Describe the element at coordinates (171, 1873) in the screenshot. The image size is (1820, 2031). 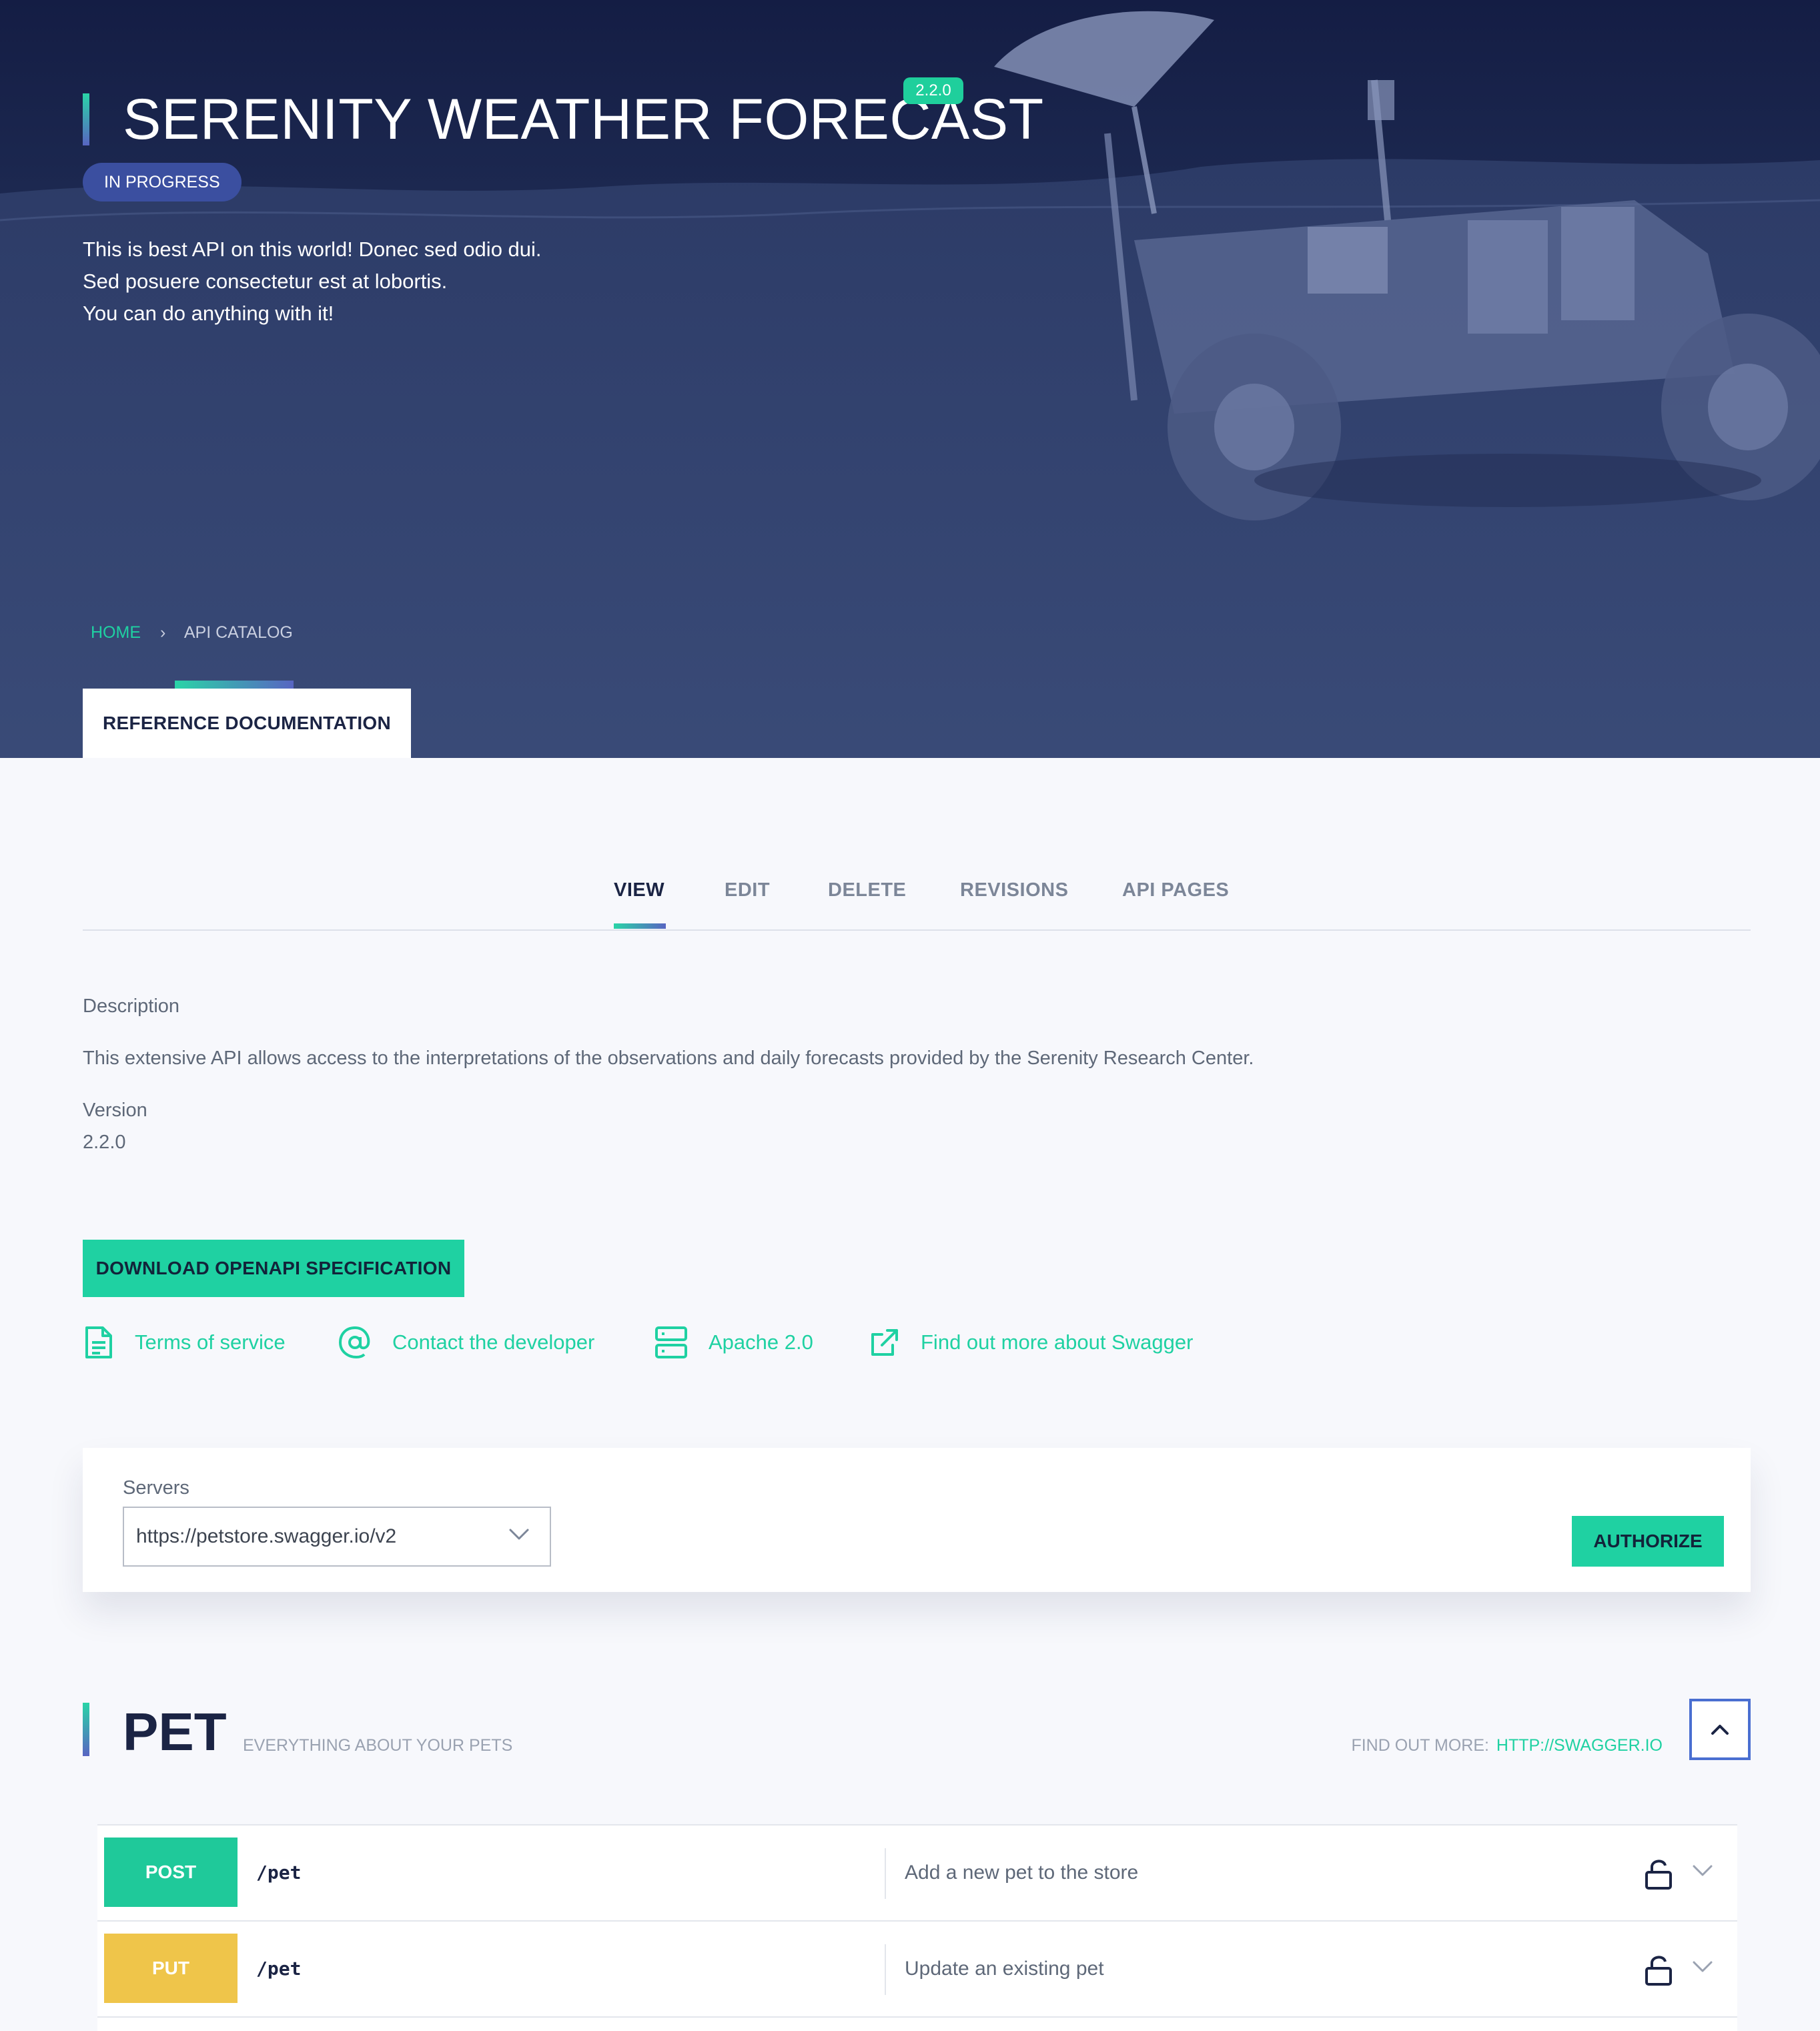
I see `method-badge: POST` at that location.